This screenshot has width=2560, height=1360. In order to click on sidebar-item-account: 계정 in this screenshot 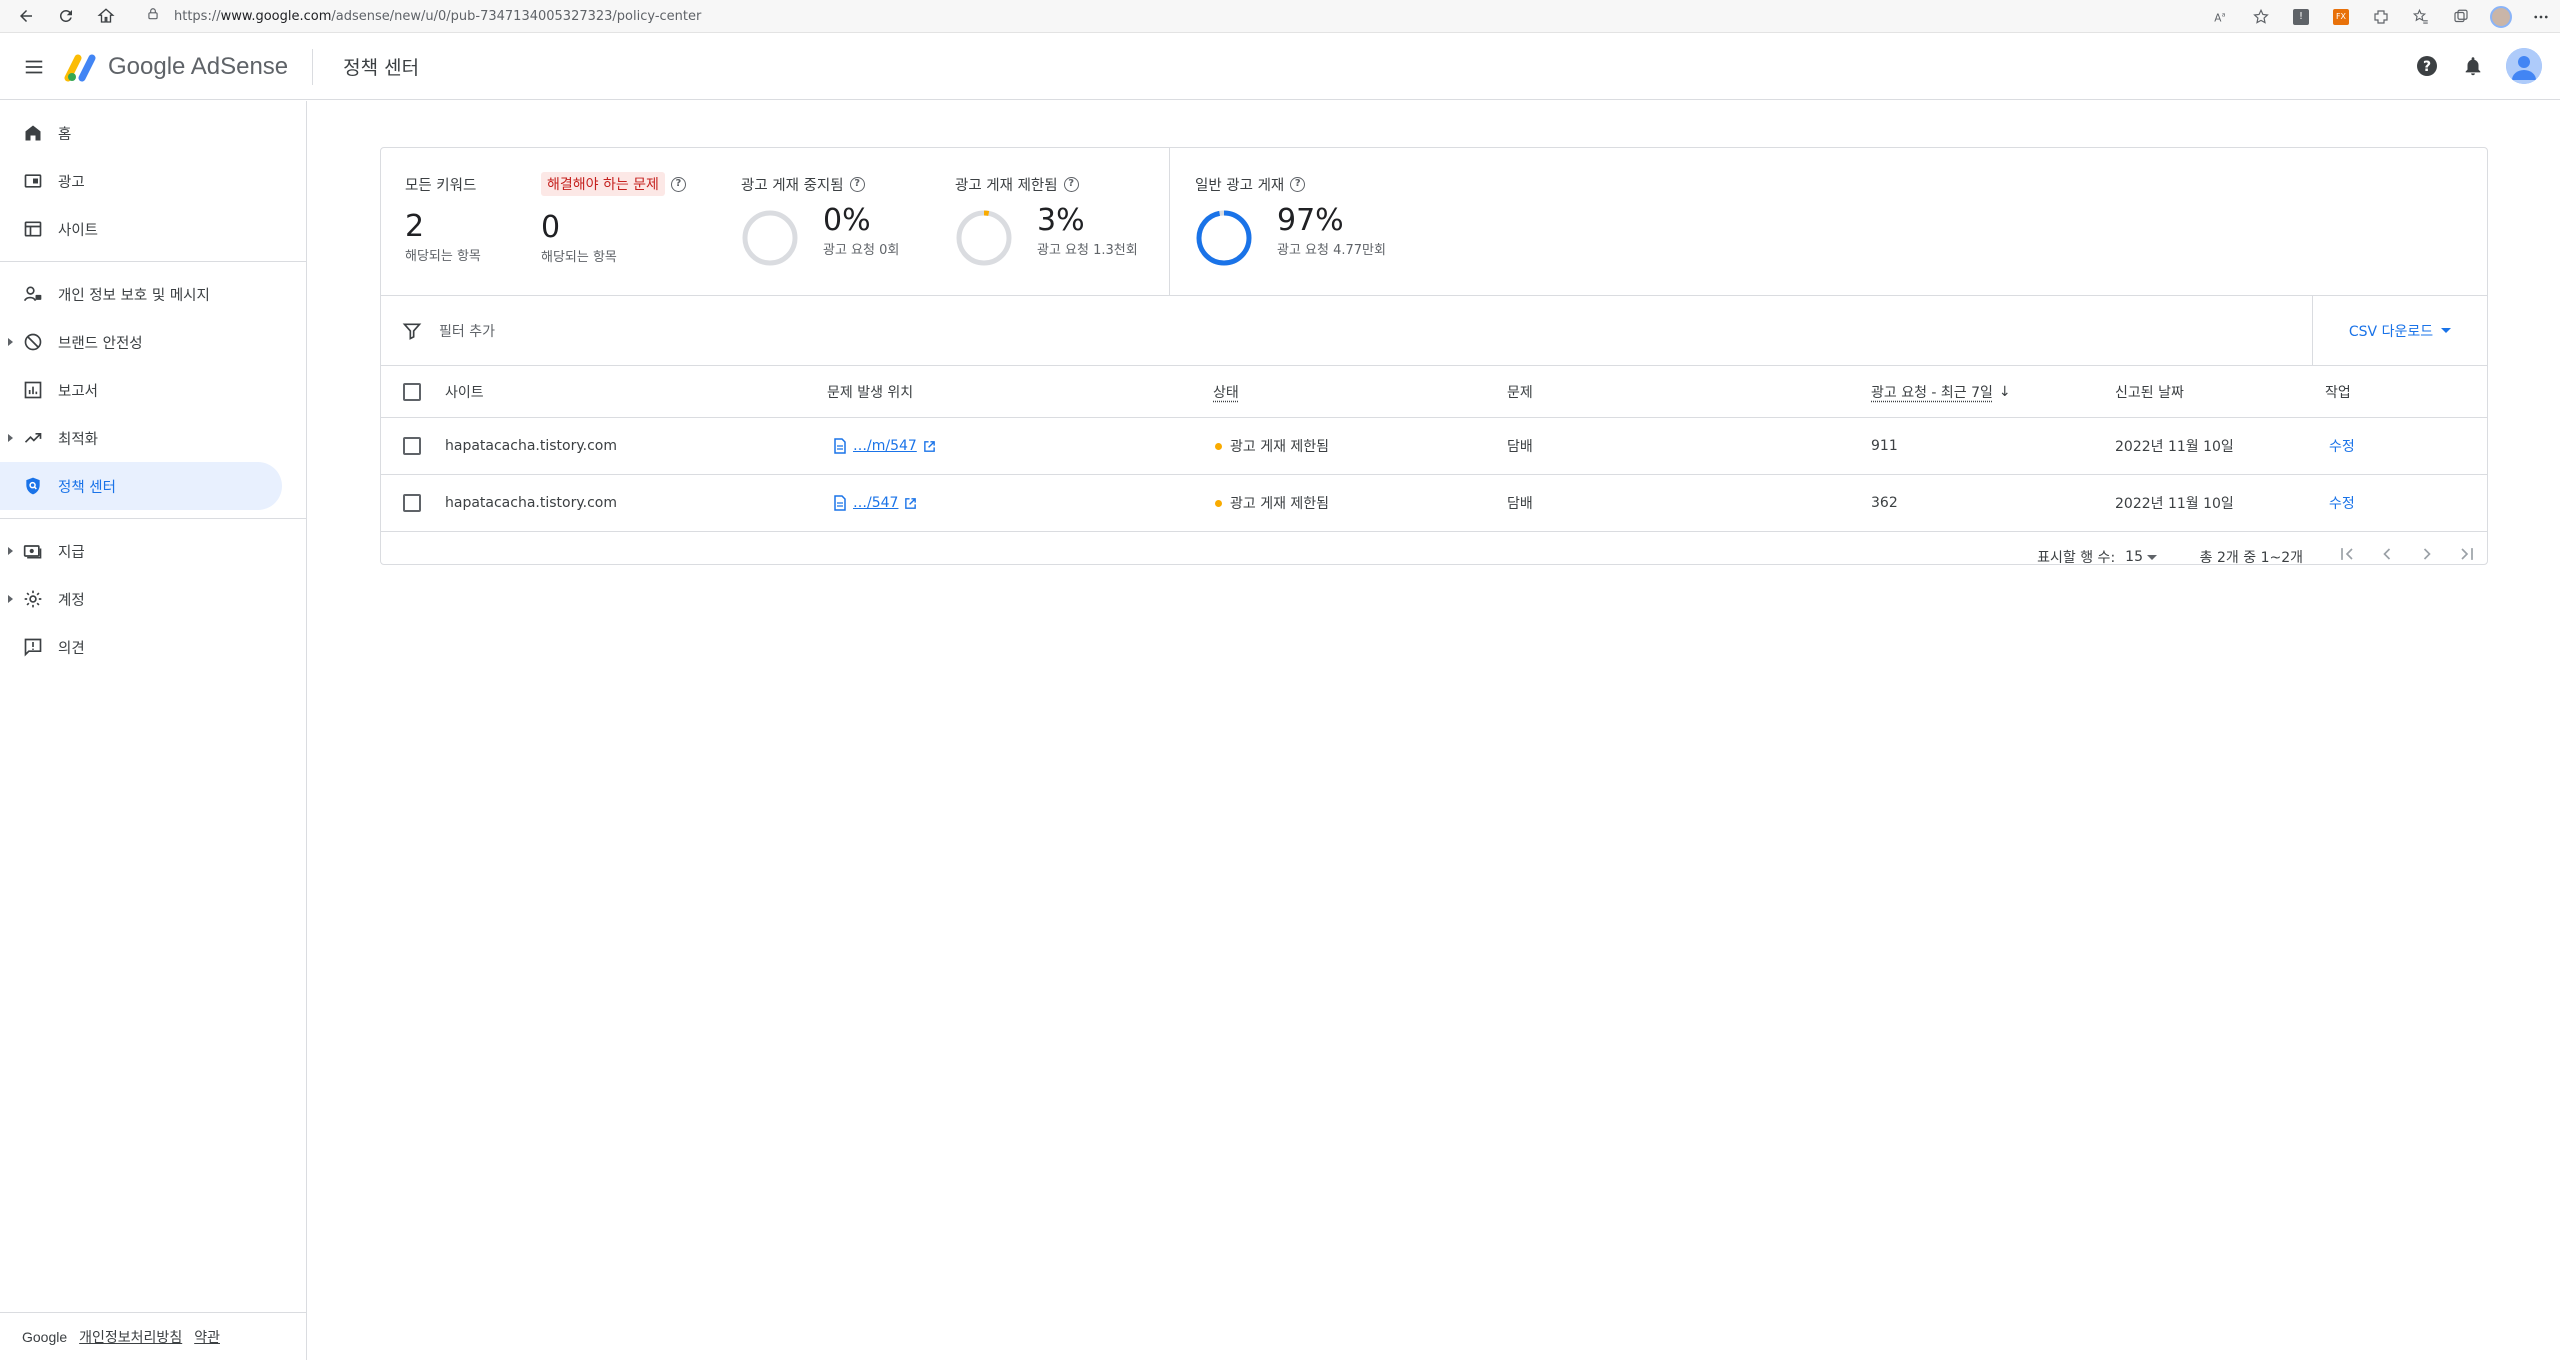, I will do `click(141, 599)`.